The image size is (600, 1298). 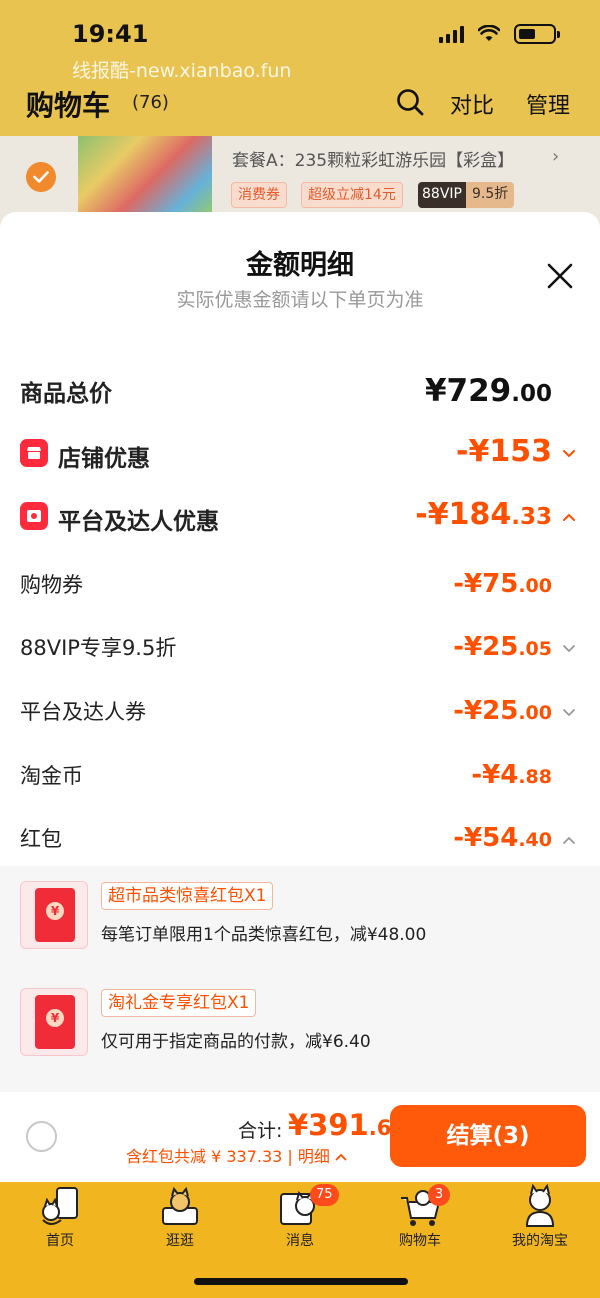 I want to click on explore-cat-icon, so click(x=180, y=1207).